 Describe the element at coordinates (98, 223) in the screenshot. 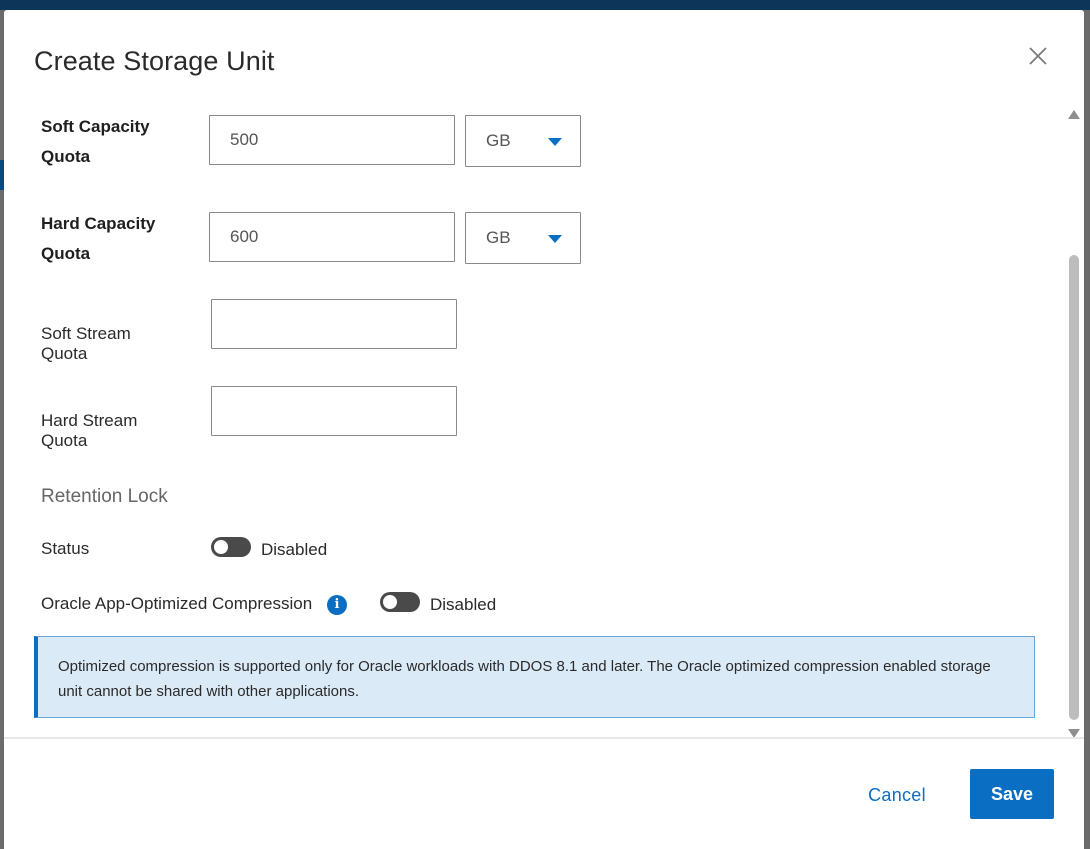

I see `hard-capacity-label-line1: Hard Capacity` at that location.